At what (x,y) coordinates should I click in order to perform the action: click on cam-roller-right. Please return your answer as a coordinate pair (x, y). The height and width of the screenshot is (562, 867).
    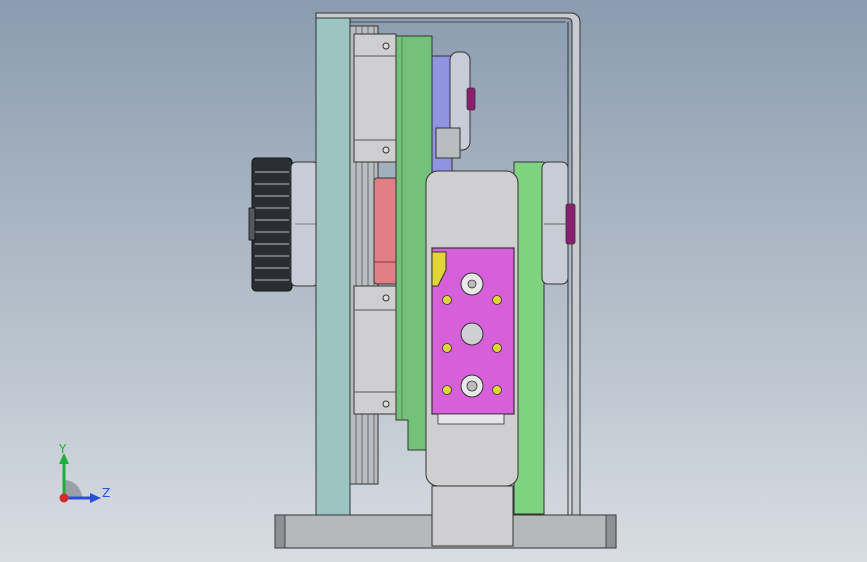
    Looking at the image, I should click on (555, 223).